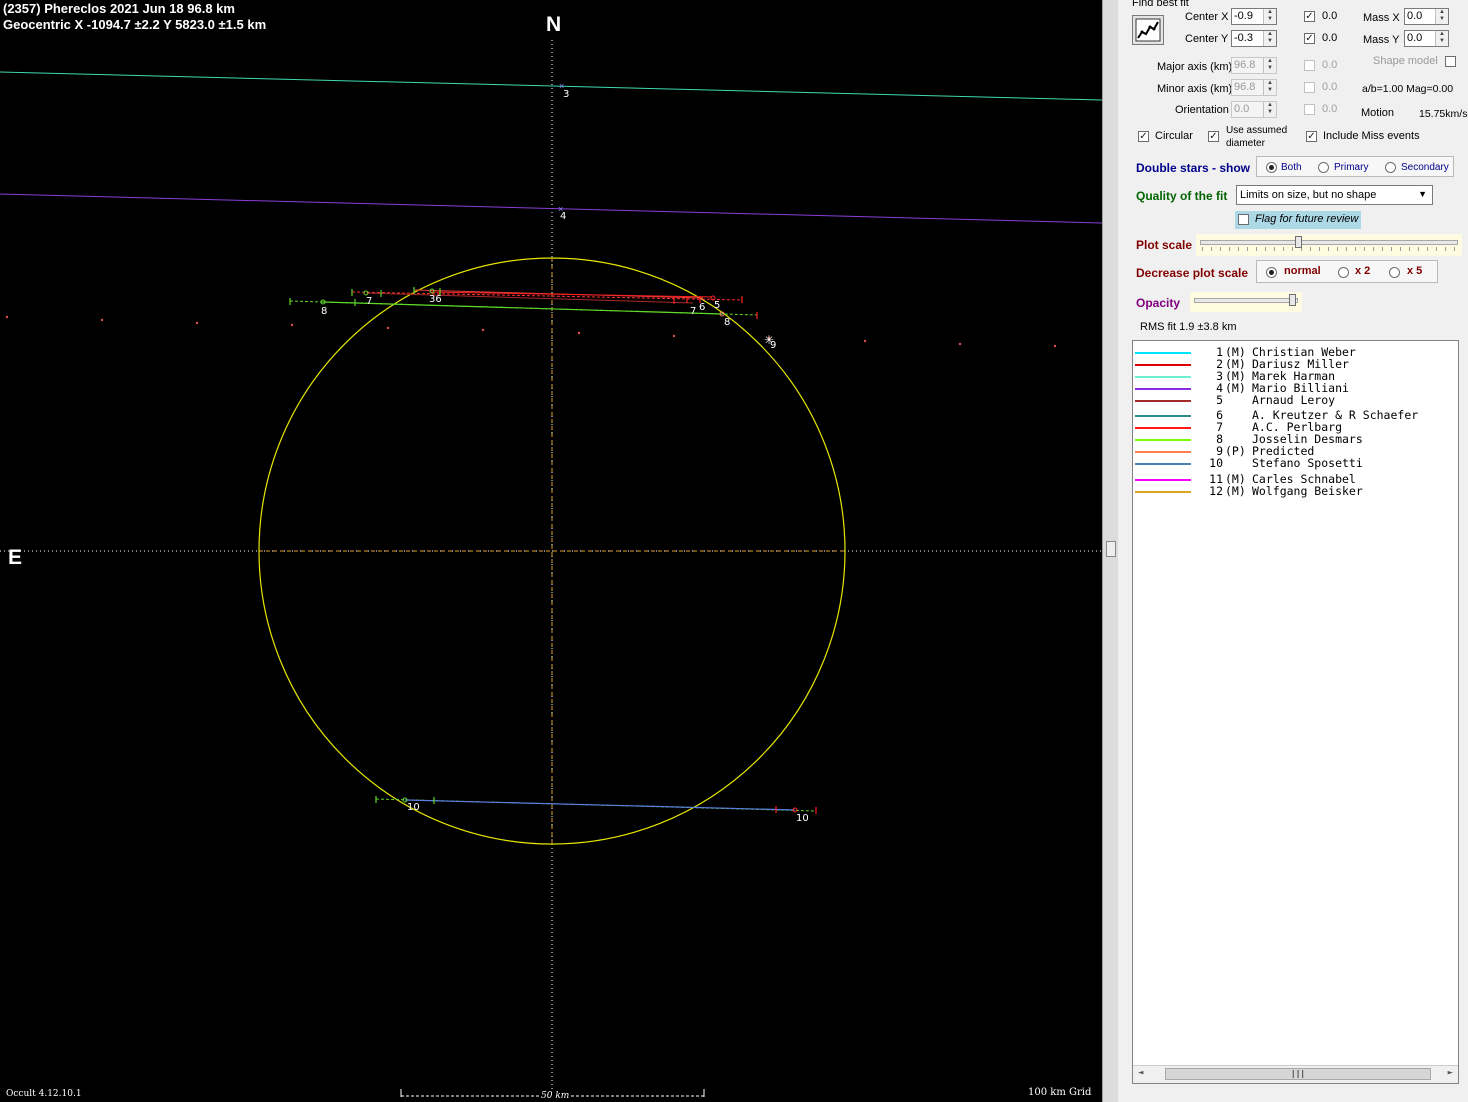 Image resolution: width=1468 pixels, height=1102 pixels. I want to click on orientation-checkbox, so click(1309, 109).